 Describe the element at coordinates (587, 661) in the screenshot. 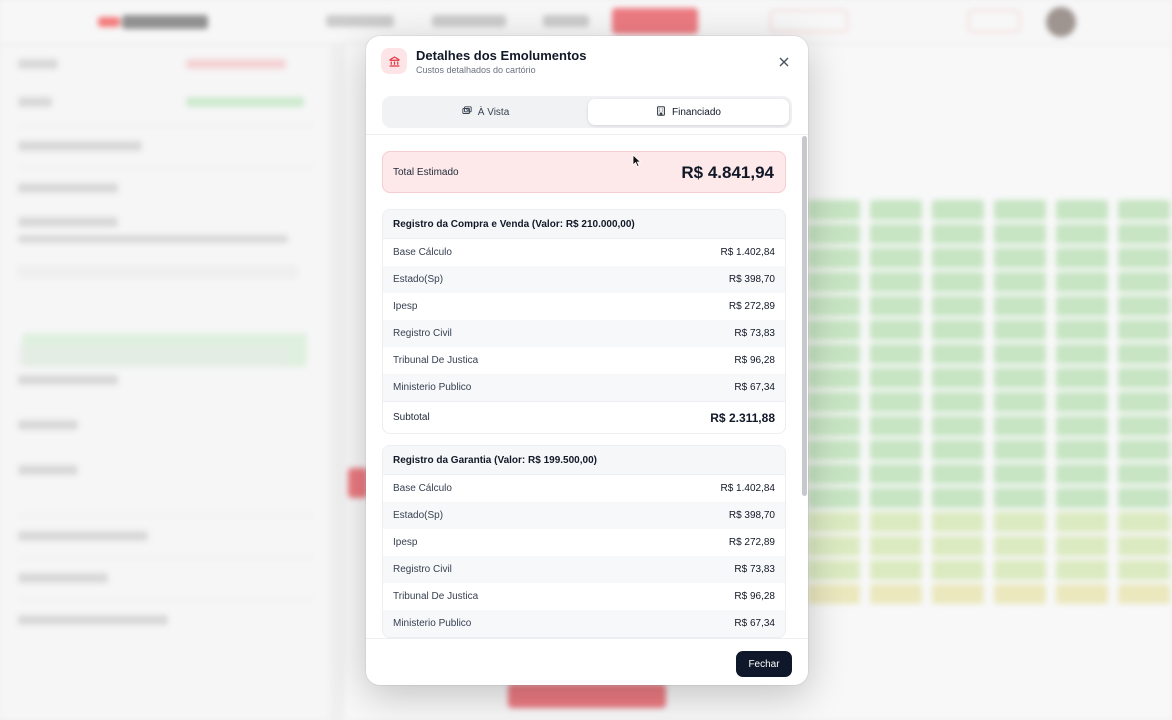

I see `modal-footer: Fechar` at that location.